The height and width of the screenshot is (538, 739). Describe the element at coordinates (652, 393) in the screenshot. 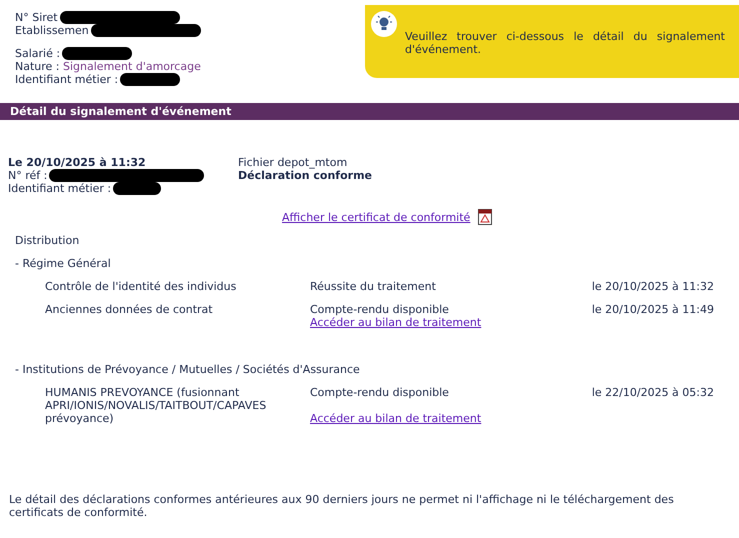

I see `processing-date: le 22/10/2025 à 05:32` at that location.